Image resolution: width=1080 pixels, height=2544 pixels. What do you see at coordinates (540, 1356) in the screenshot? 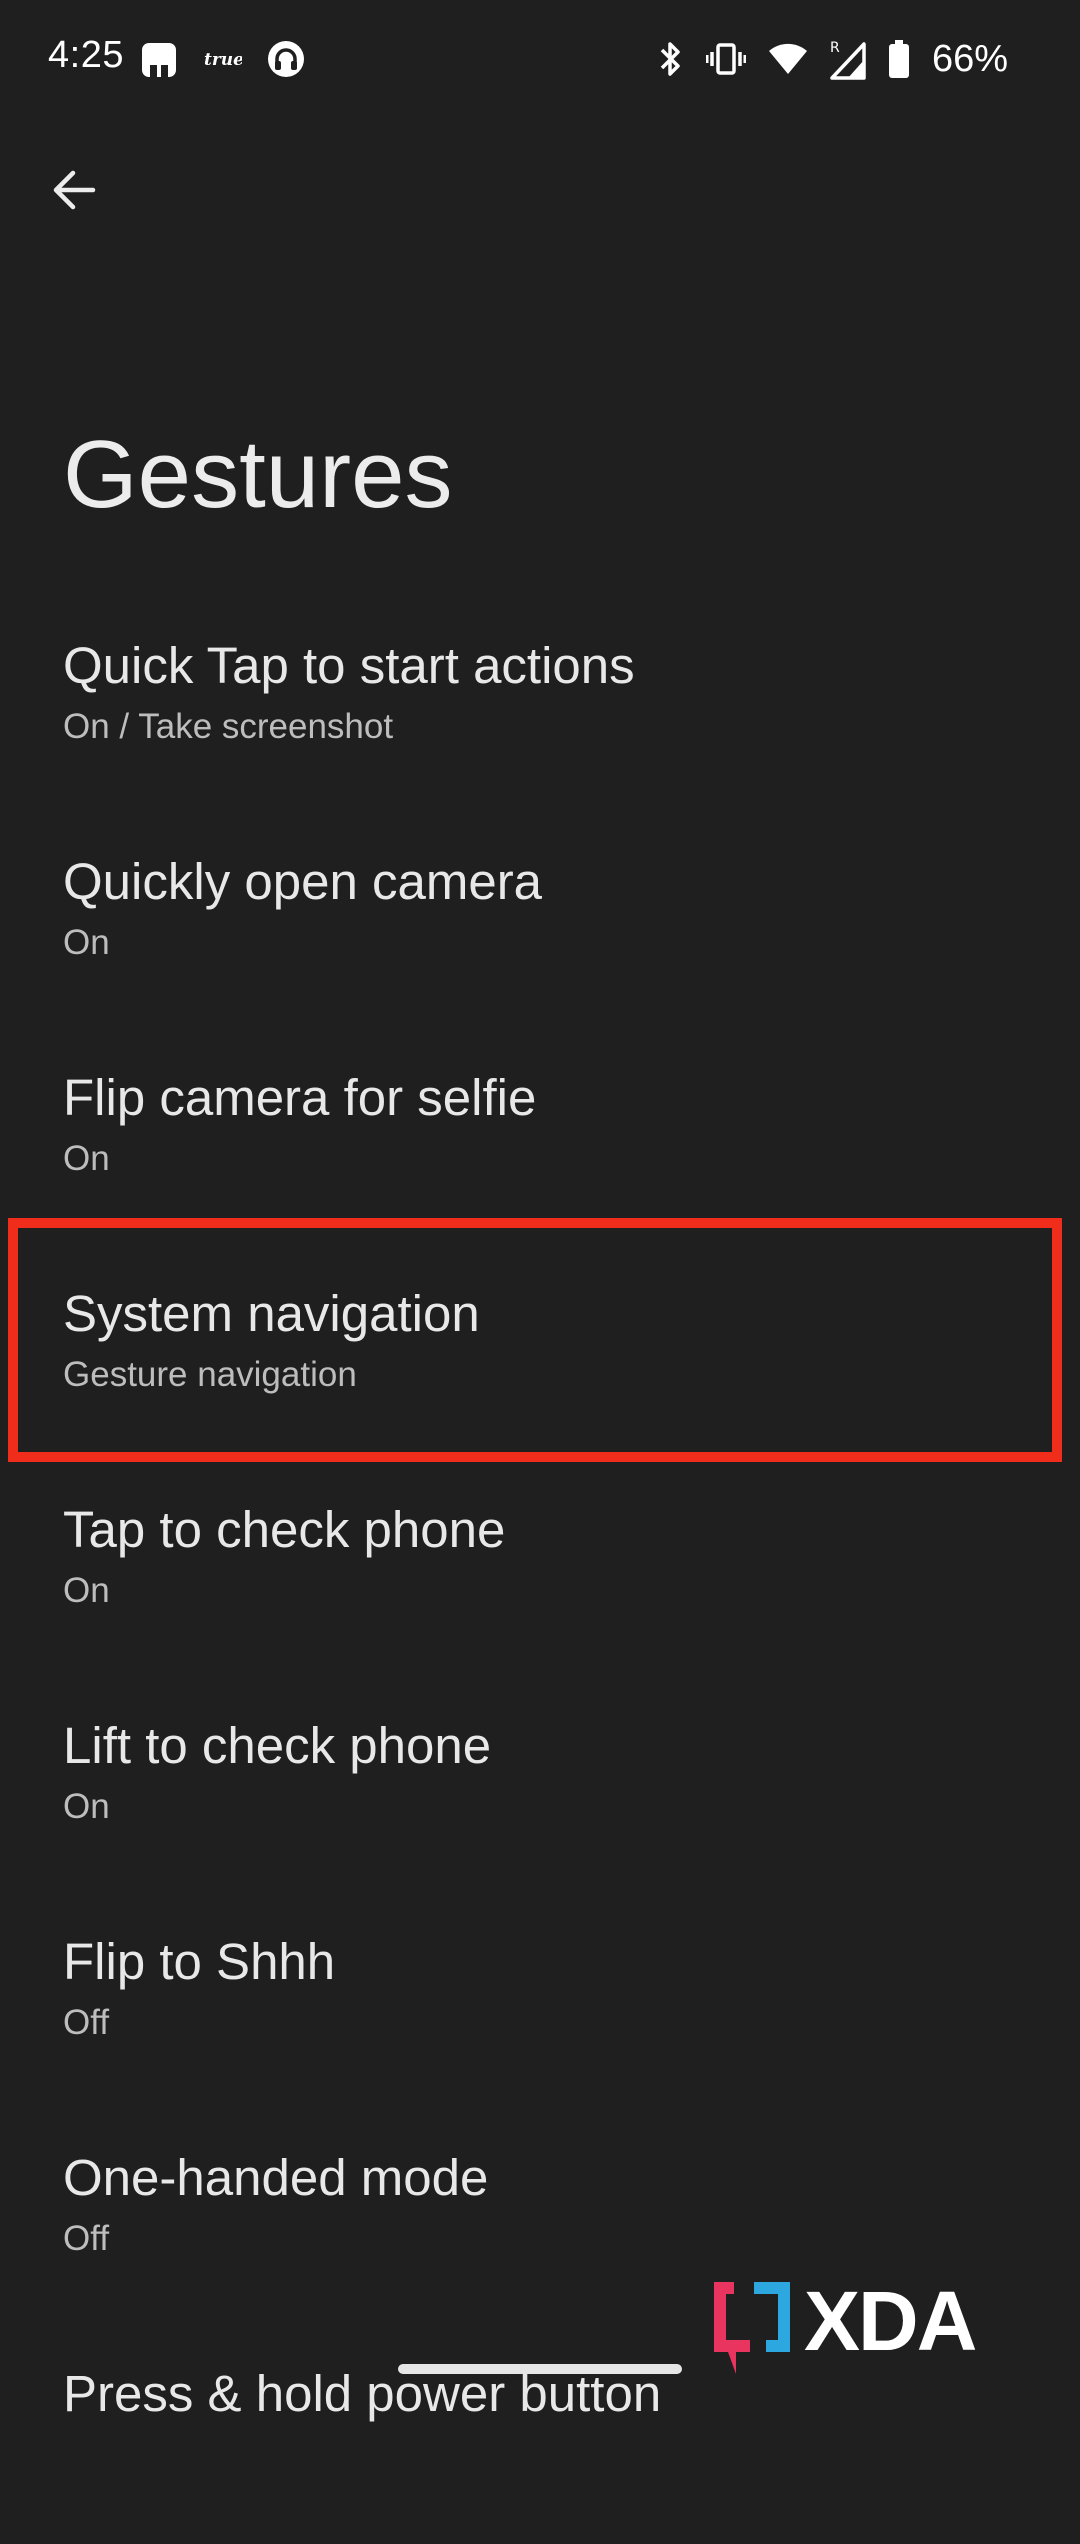
I see `setting-system-navigation: System navigation Gesture navigation` at bounding box center [540, 1356].